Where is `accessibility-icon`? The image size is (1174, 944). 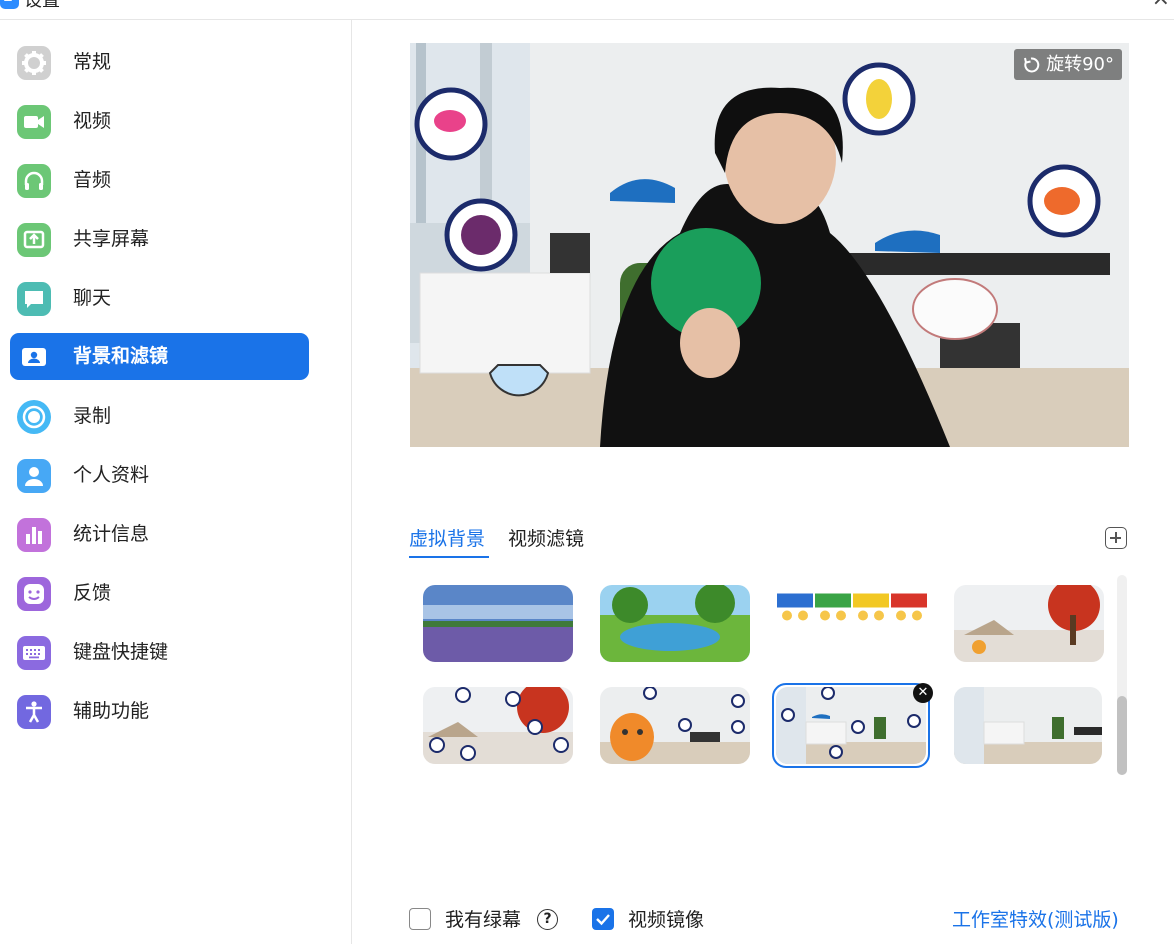
accessibility-icon is located at coordinates (34, 712).